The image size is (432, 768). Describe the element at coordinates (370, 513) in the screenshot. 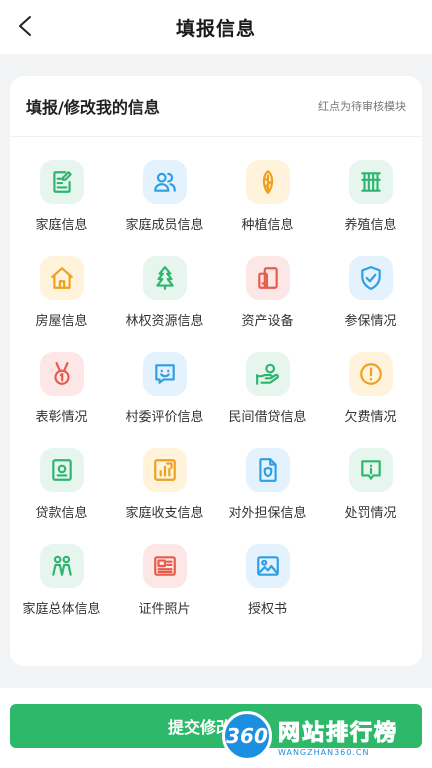

I see `module-label: 处罚情况` at that location.